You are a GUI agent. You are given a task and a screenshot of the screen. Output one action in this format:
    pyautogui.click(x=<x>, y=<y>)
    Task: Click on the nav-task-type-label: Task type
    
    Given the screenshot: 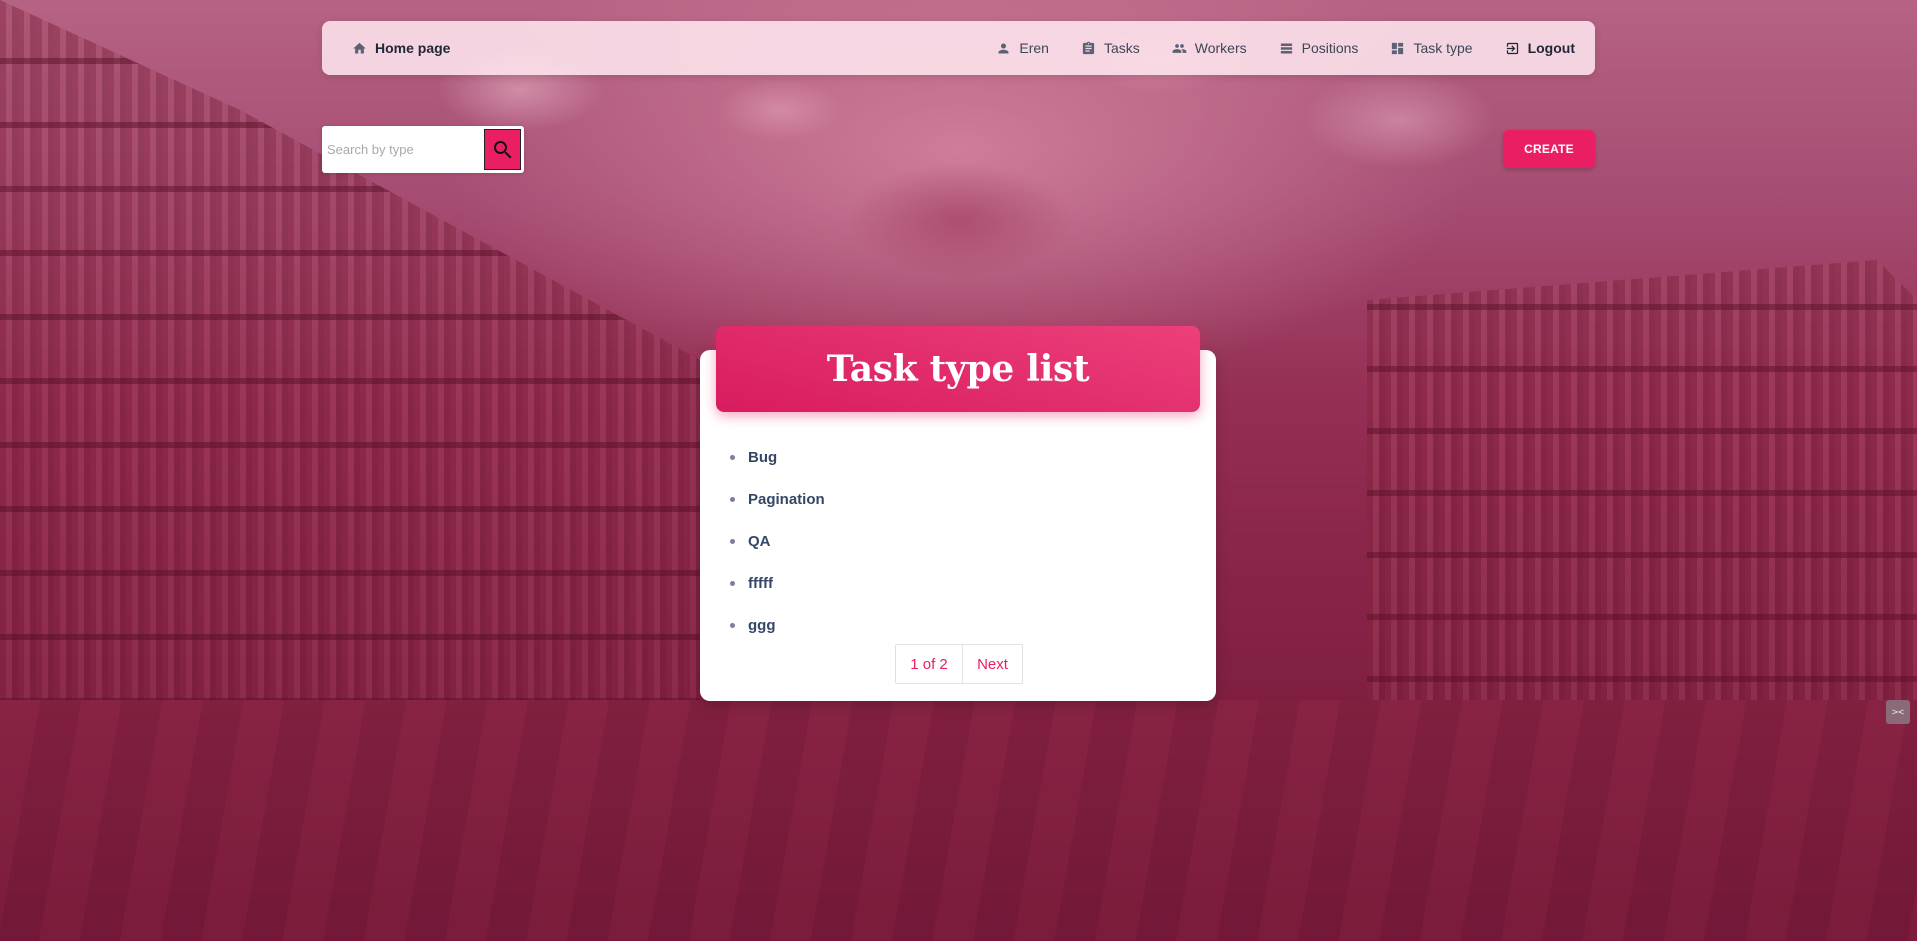 What is the action you would take?
    pyautogui.click(x=1443, y=48)
    